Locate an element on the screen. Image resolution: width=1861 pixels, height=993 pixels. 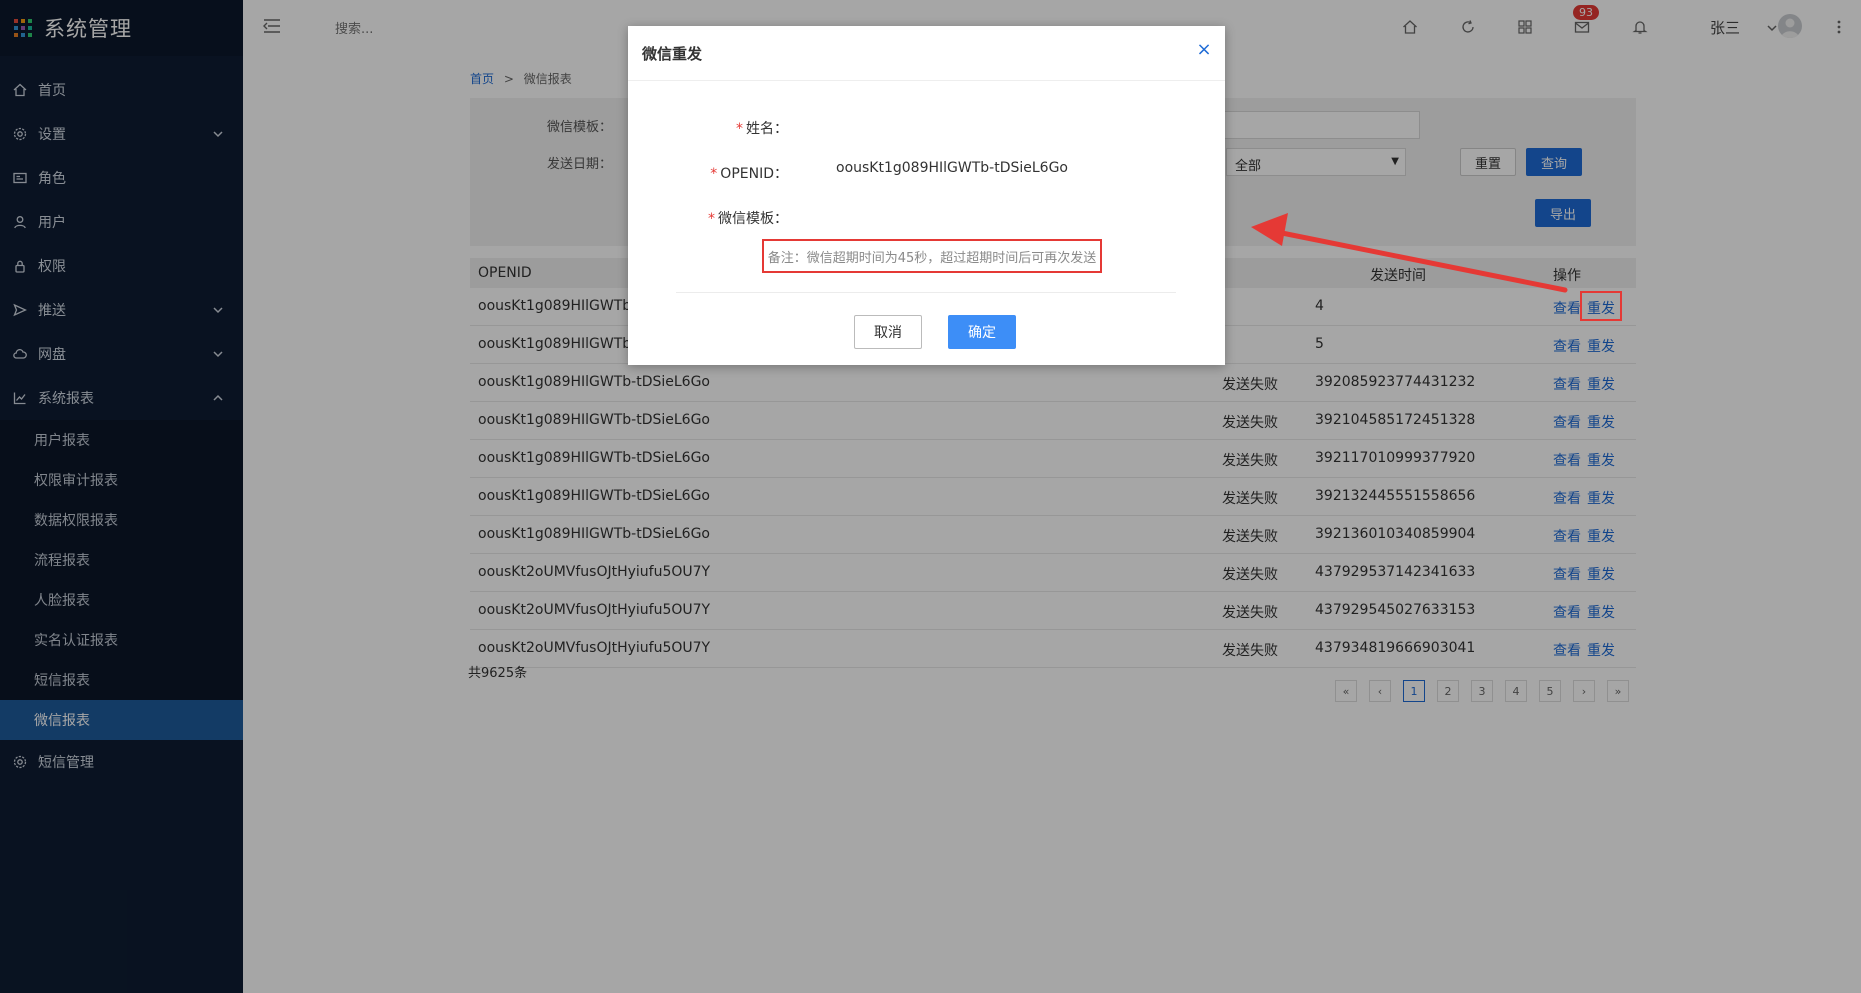
confirm-button: 确定 is located at coordinates (982, 332).